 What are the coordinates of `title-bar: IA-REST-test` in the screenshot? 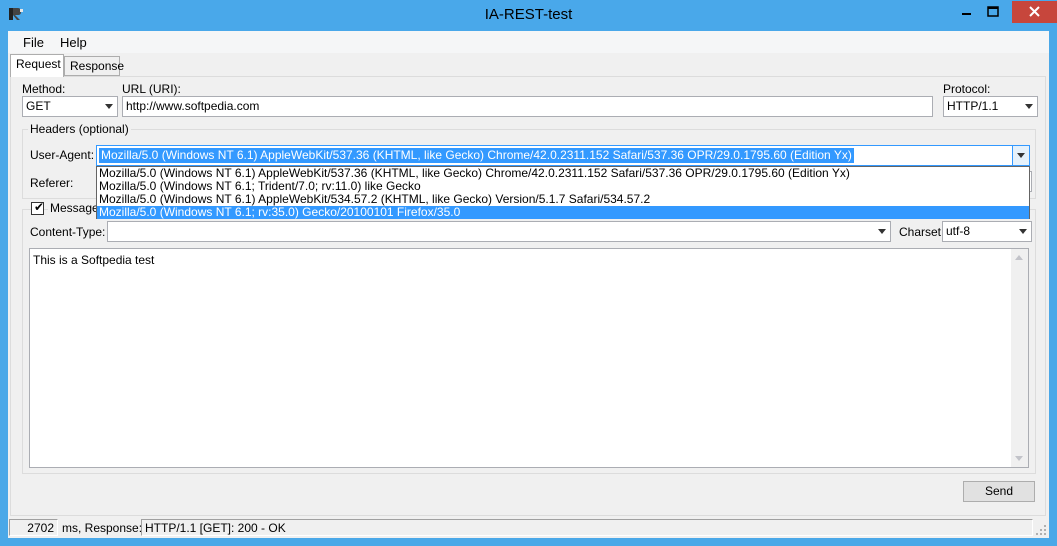 It's located at (528, 15).